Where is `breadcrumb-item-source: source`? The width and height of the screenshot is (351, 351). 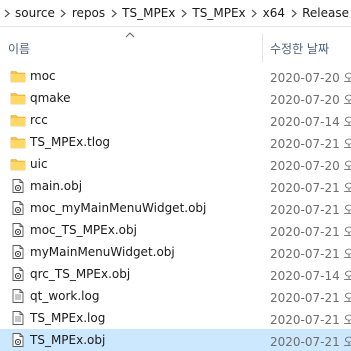
breadcrumb-item-source: source is located at coordinates (35, 13).